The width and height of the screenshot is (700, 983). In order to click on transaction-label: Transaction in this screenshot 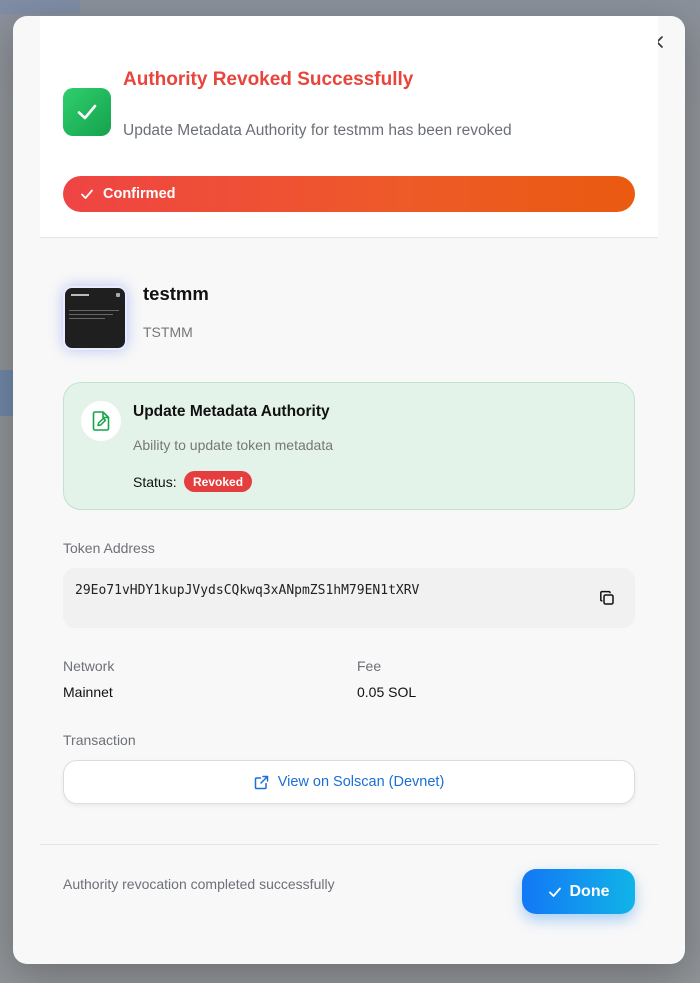, I will do `click(99, 740)`.